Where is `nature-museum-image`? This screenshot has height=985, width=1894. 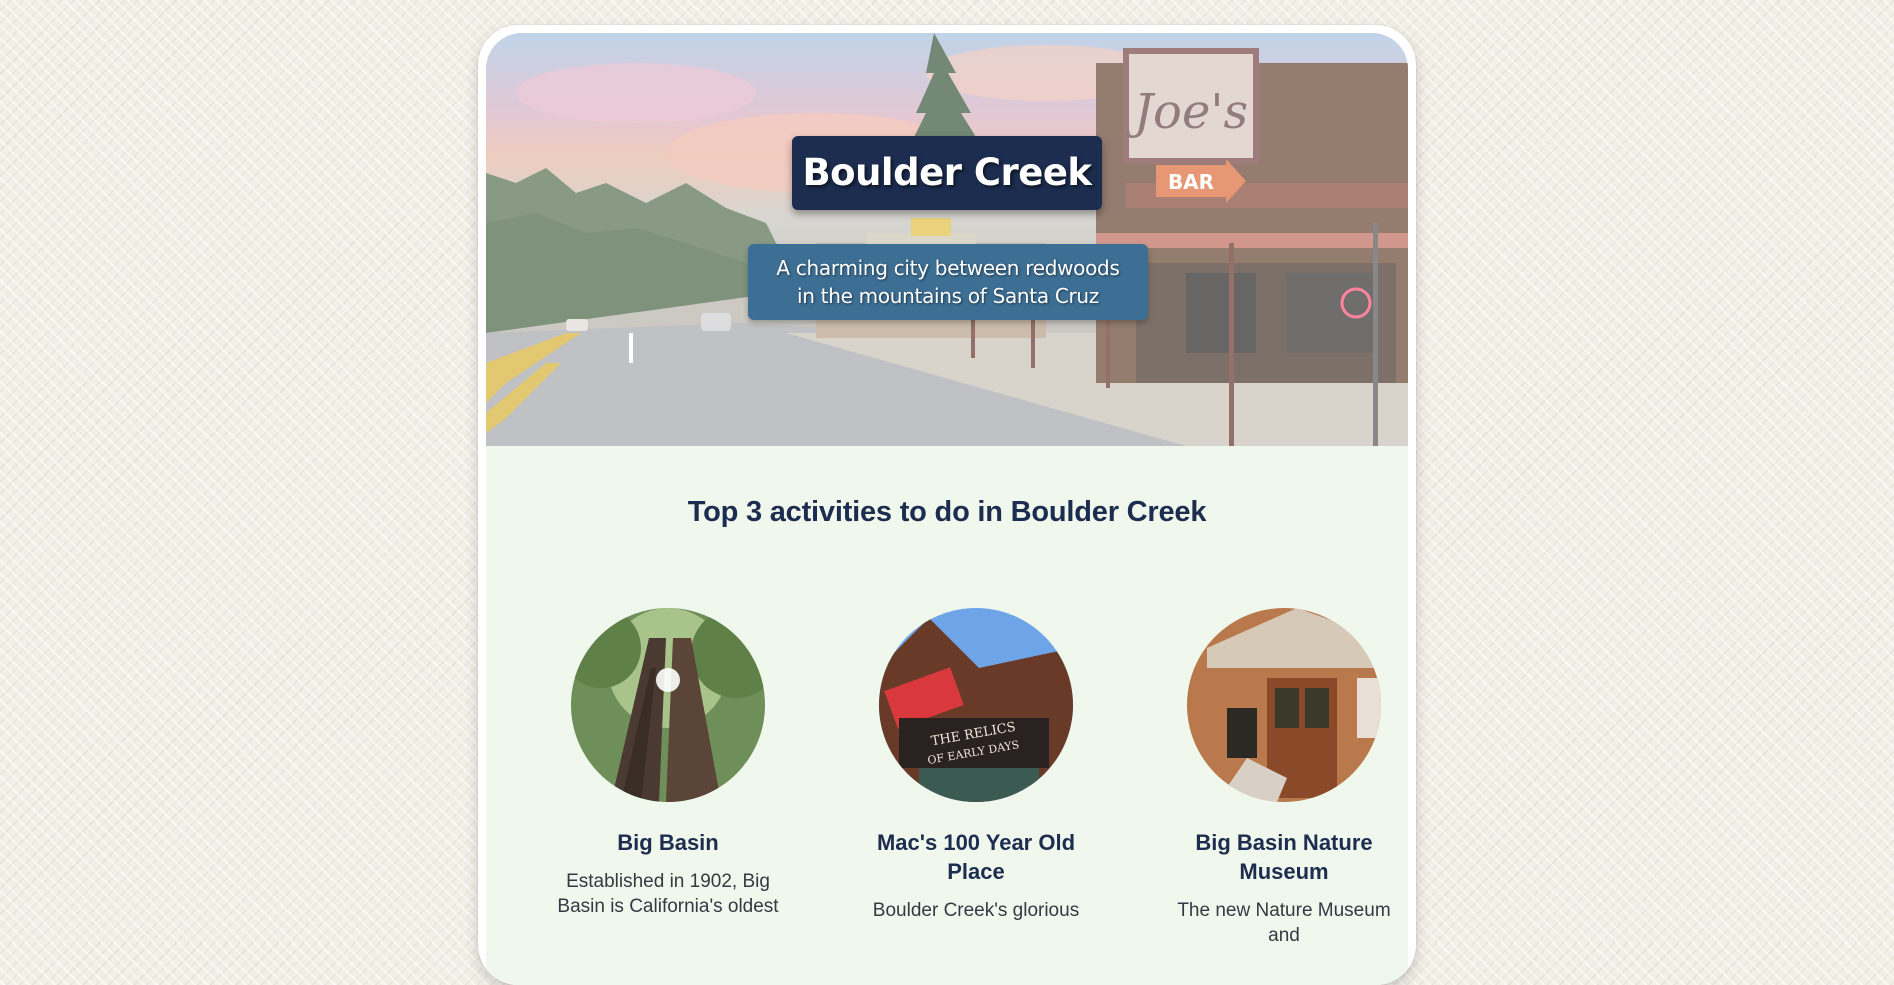
nature-museum-image is located at coordinates (1284, 705).